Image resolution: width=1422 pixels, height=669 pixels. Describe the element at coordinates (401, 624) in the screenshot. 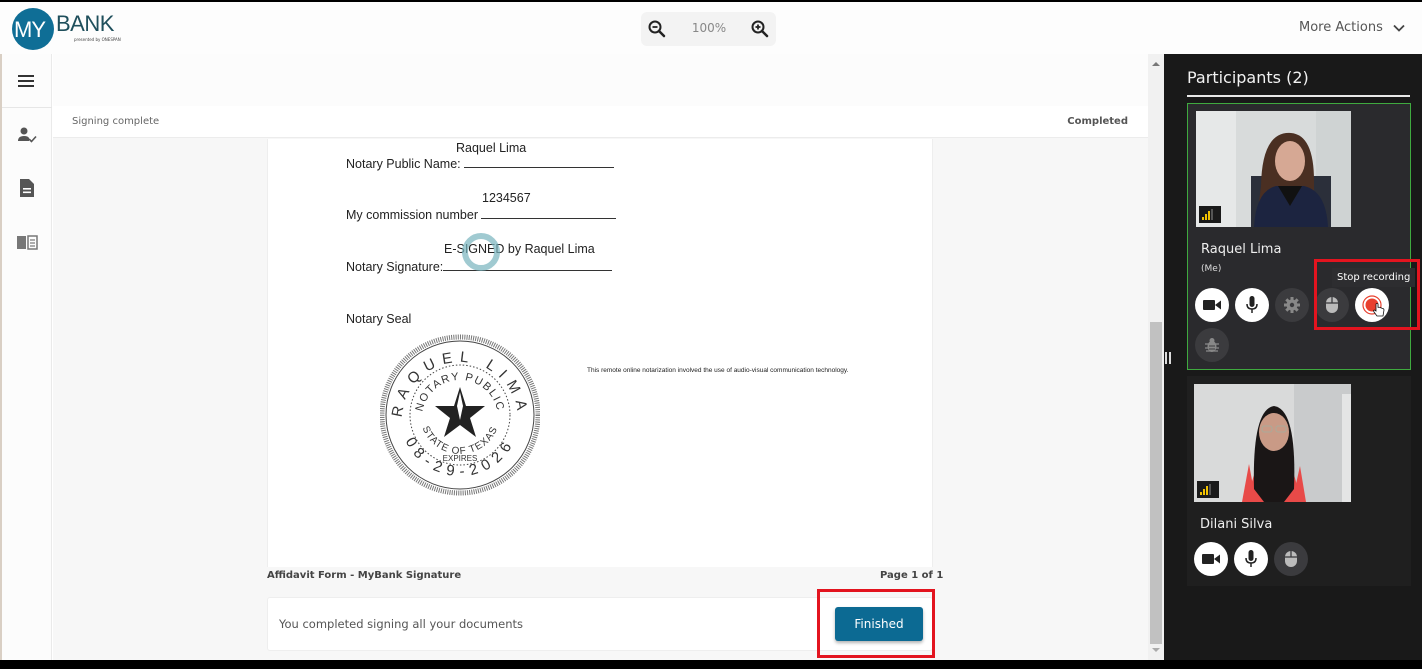

I see `completion-message: You completed signing all your documents` at that location.